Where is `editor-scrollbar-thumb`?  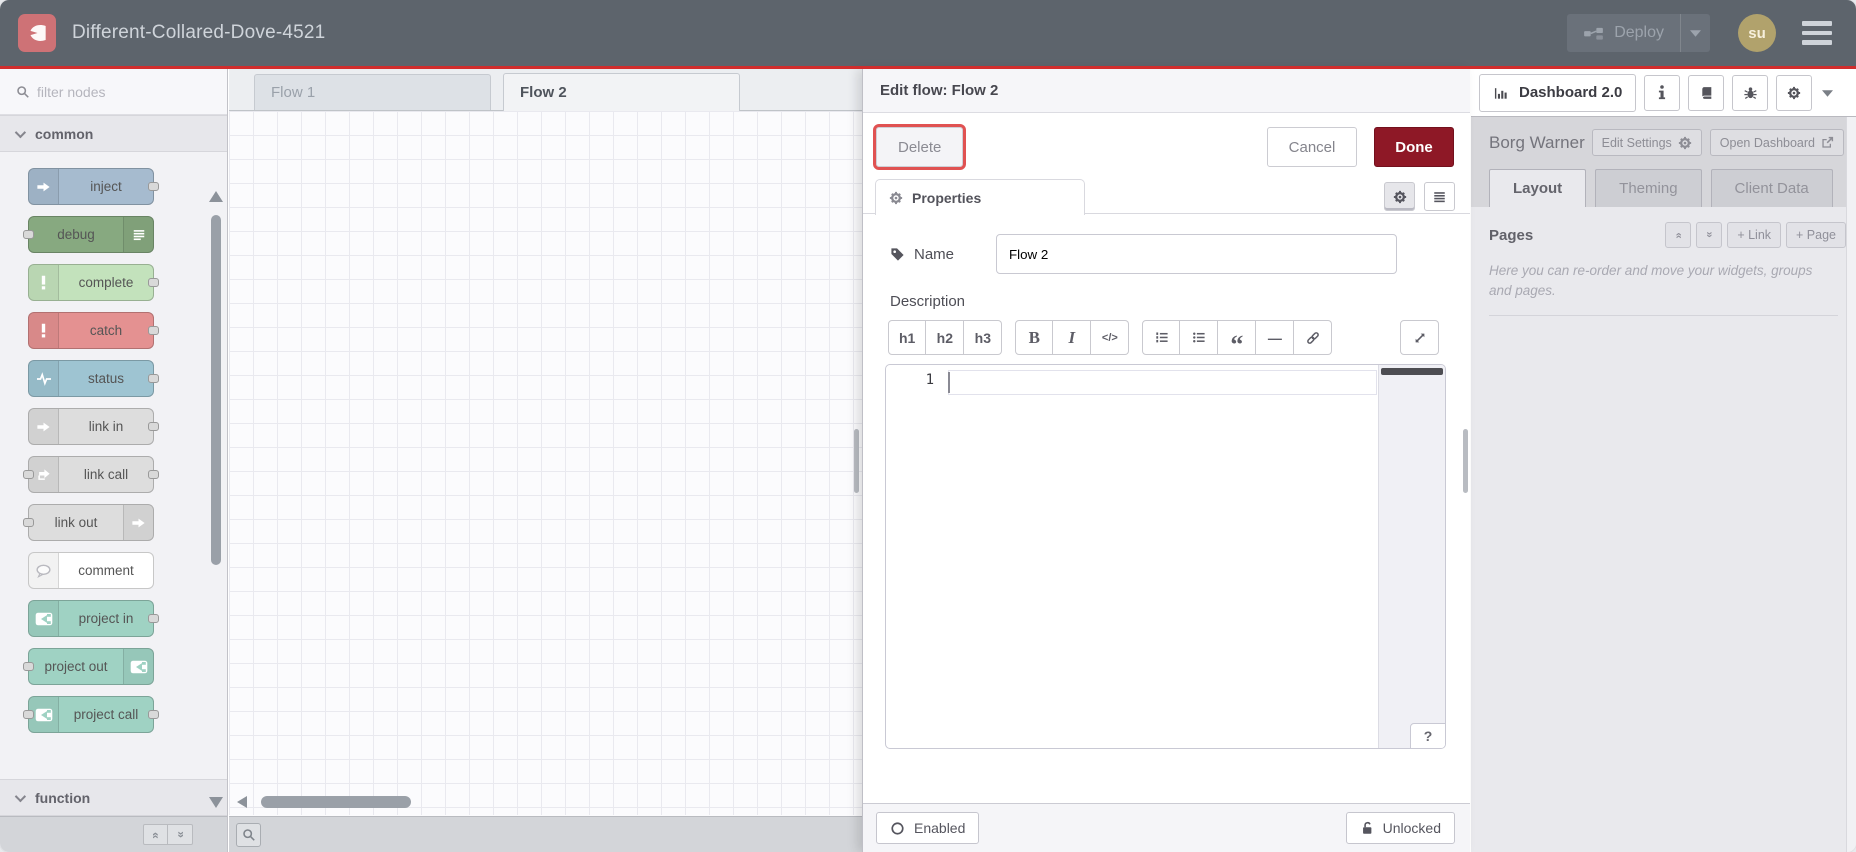 editor-scrollbar-thumb is located at coordinates (1412, 371).